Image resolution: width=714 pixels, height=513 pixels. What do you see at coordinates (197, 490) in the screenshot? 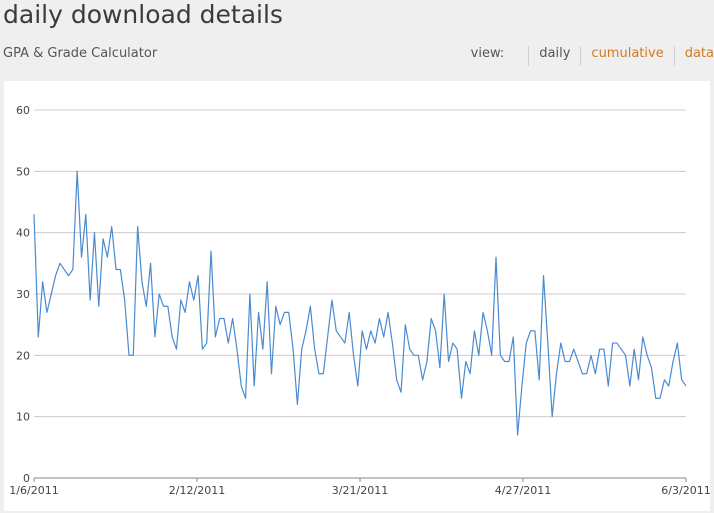
I see `x-tick-label: 2/12/2011` at bounding box center [197, 490].